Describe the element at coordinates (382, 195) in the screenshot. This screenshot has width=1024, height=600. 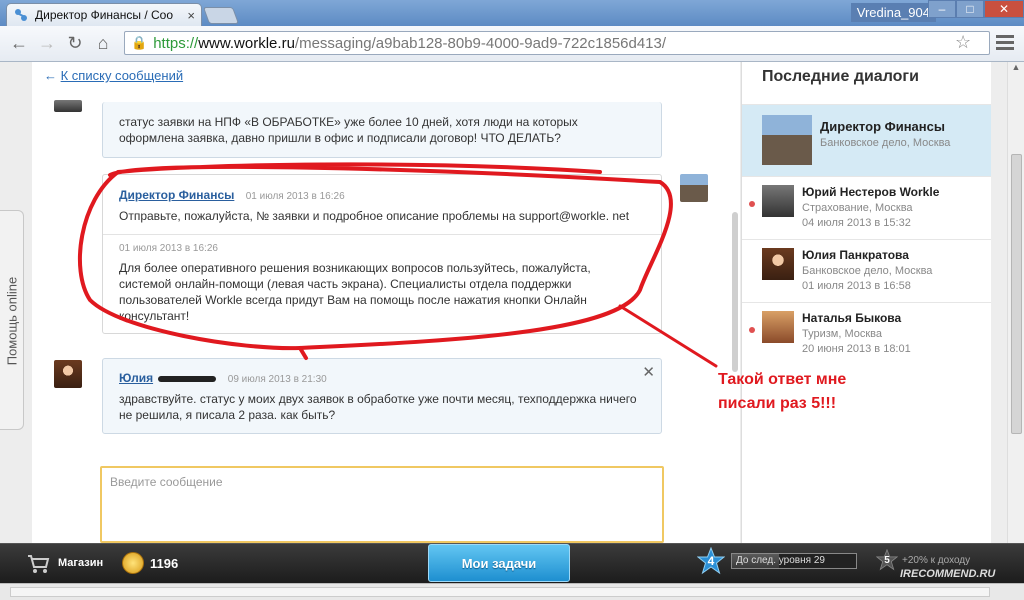
I see `message-header: Директор Финансы 01 июля 2013 в 16:26` at that location.